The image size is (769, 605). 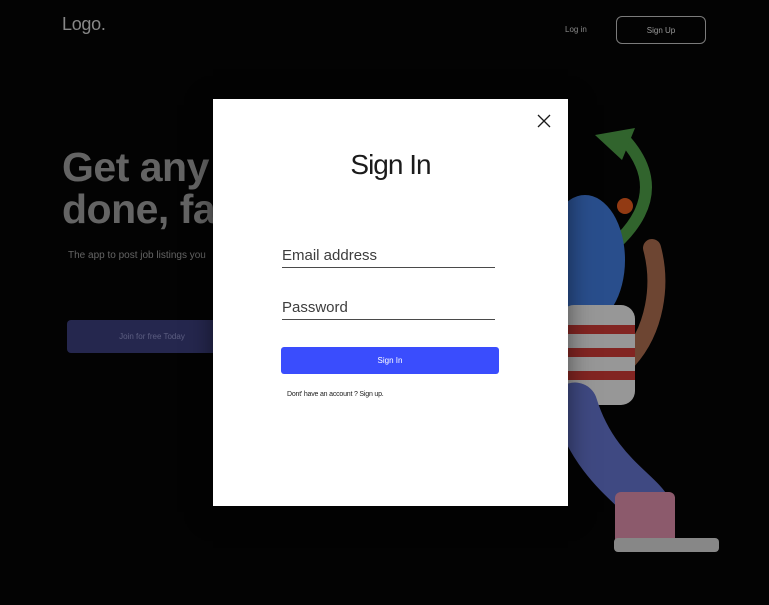 What do you see at coordinates (388, 255) in the screenshot?
I see `email-field` at bounding box center [388, 255].